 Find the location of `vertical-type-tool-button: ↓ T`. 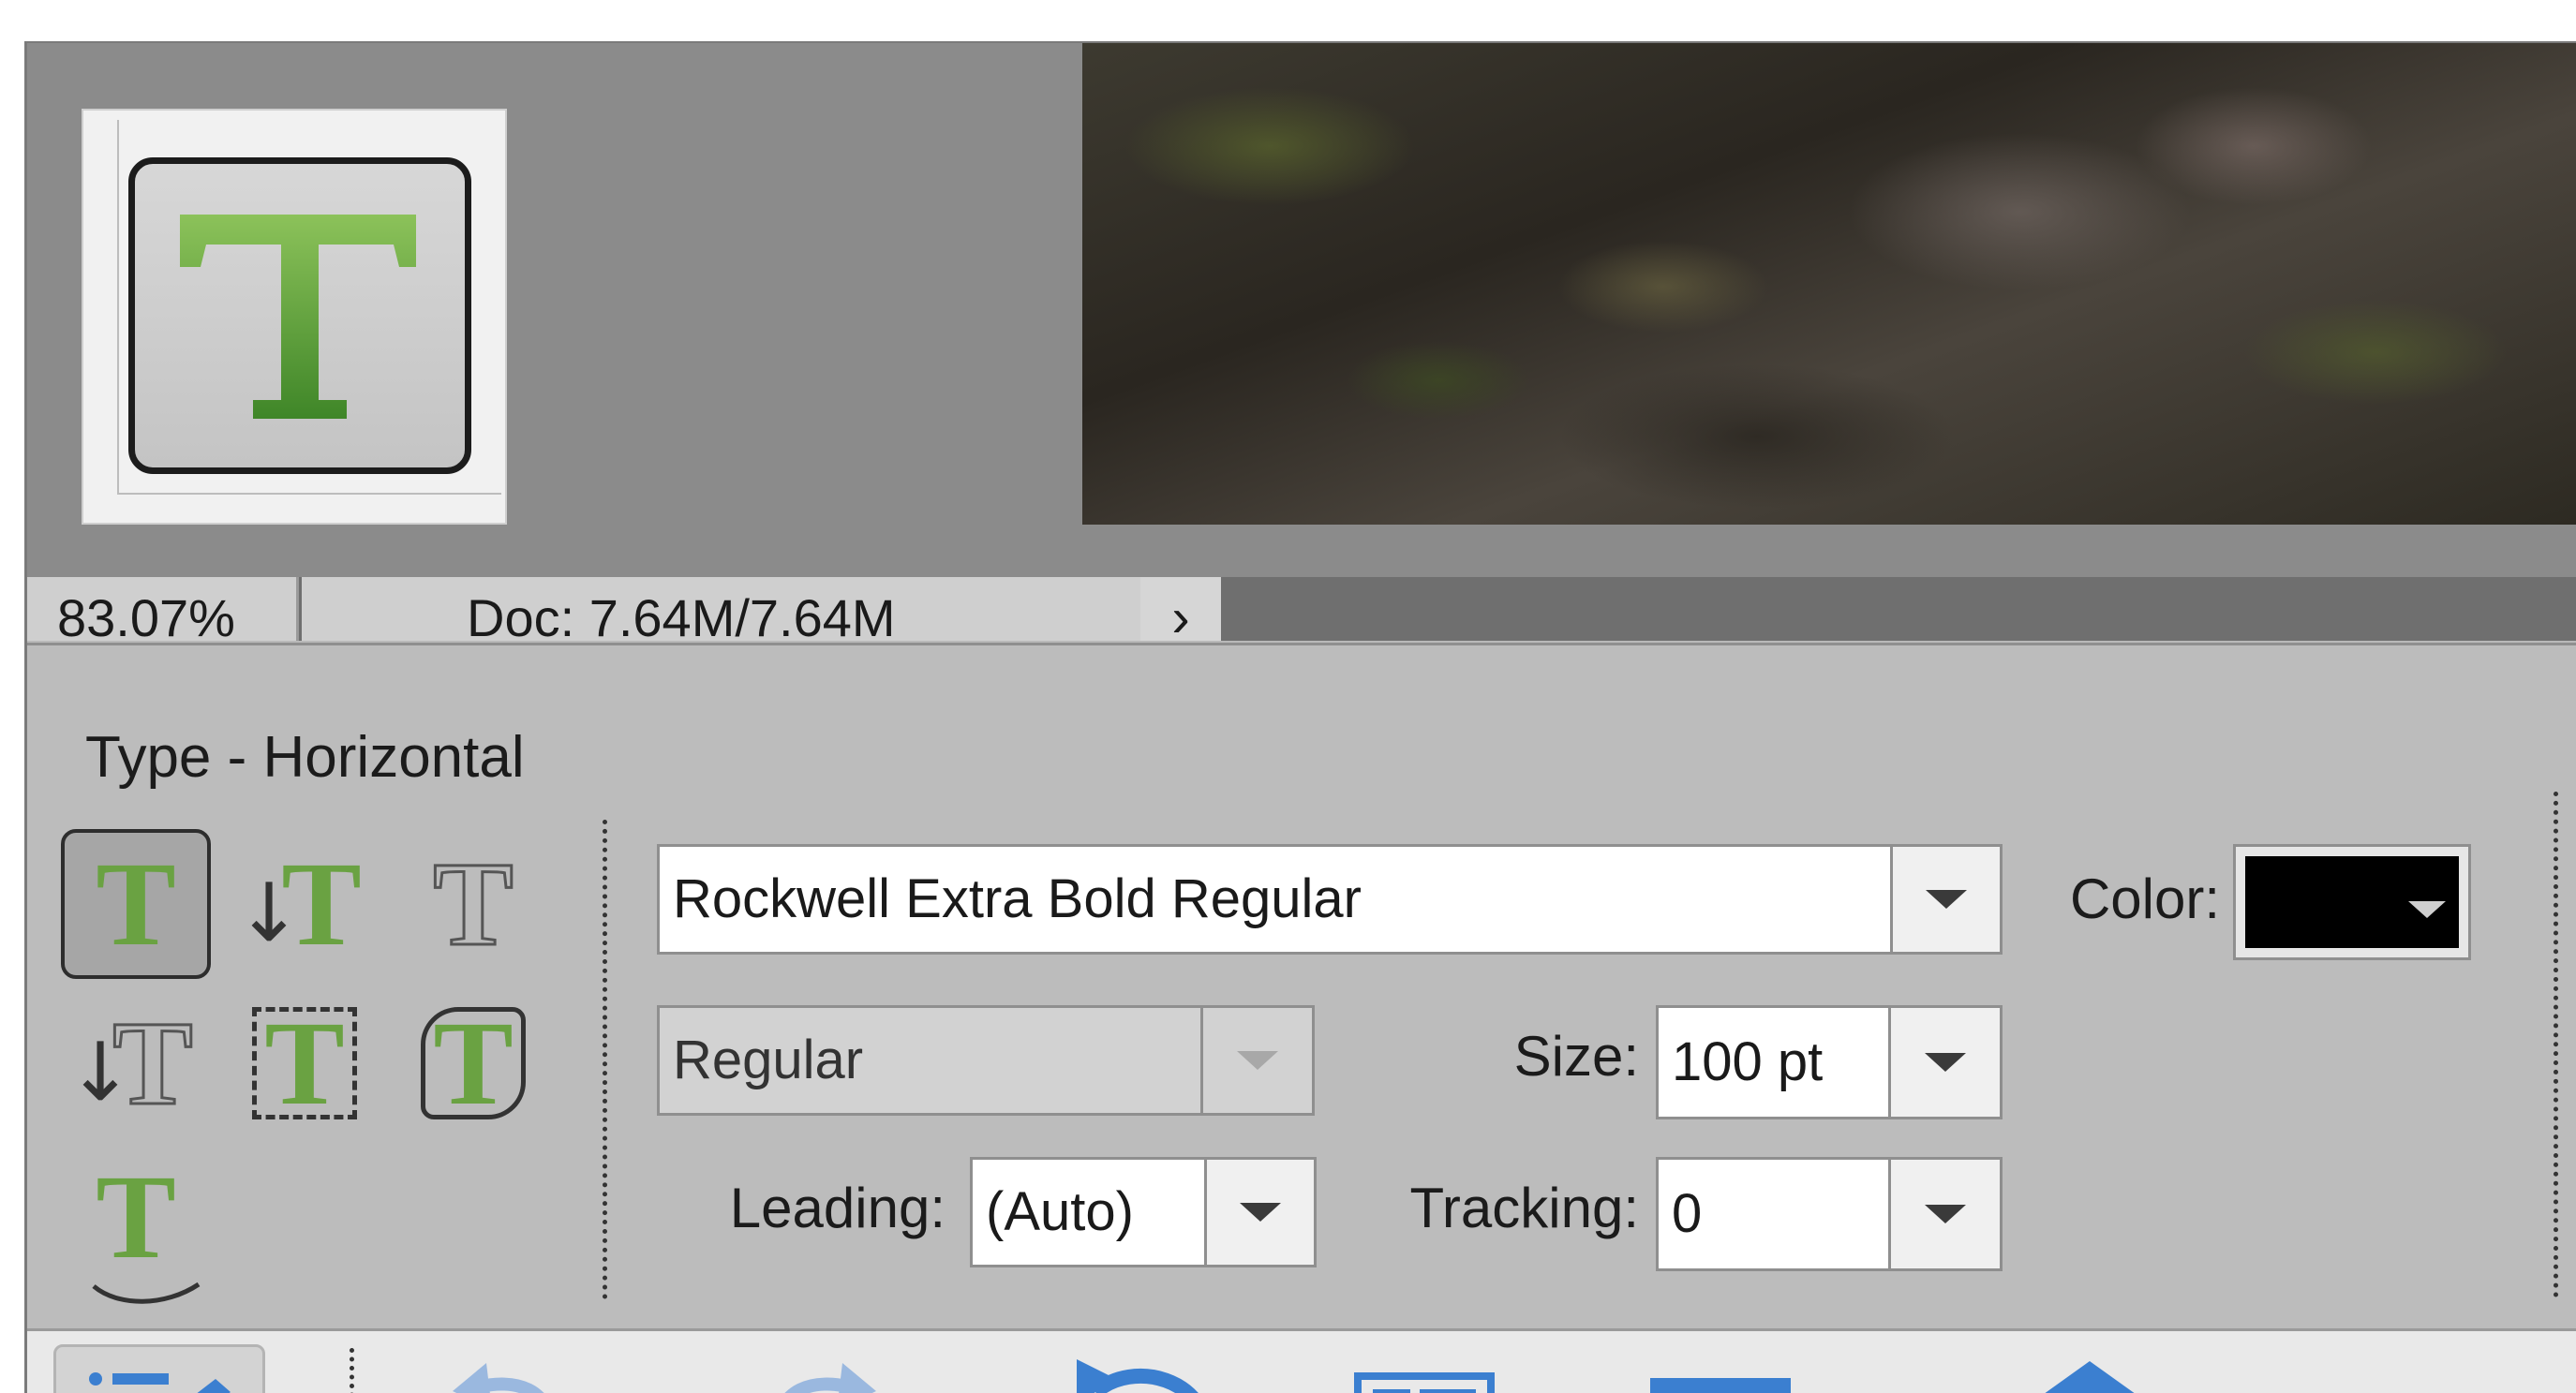

vertical-type-tool-button: ↓ T is located at coordinates (305, 904).